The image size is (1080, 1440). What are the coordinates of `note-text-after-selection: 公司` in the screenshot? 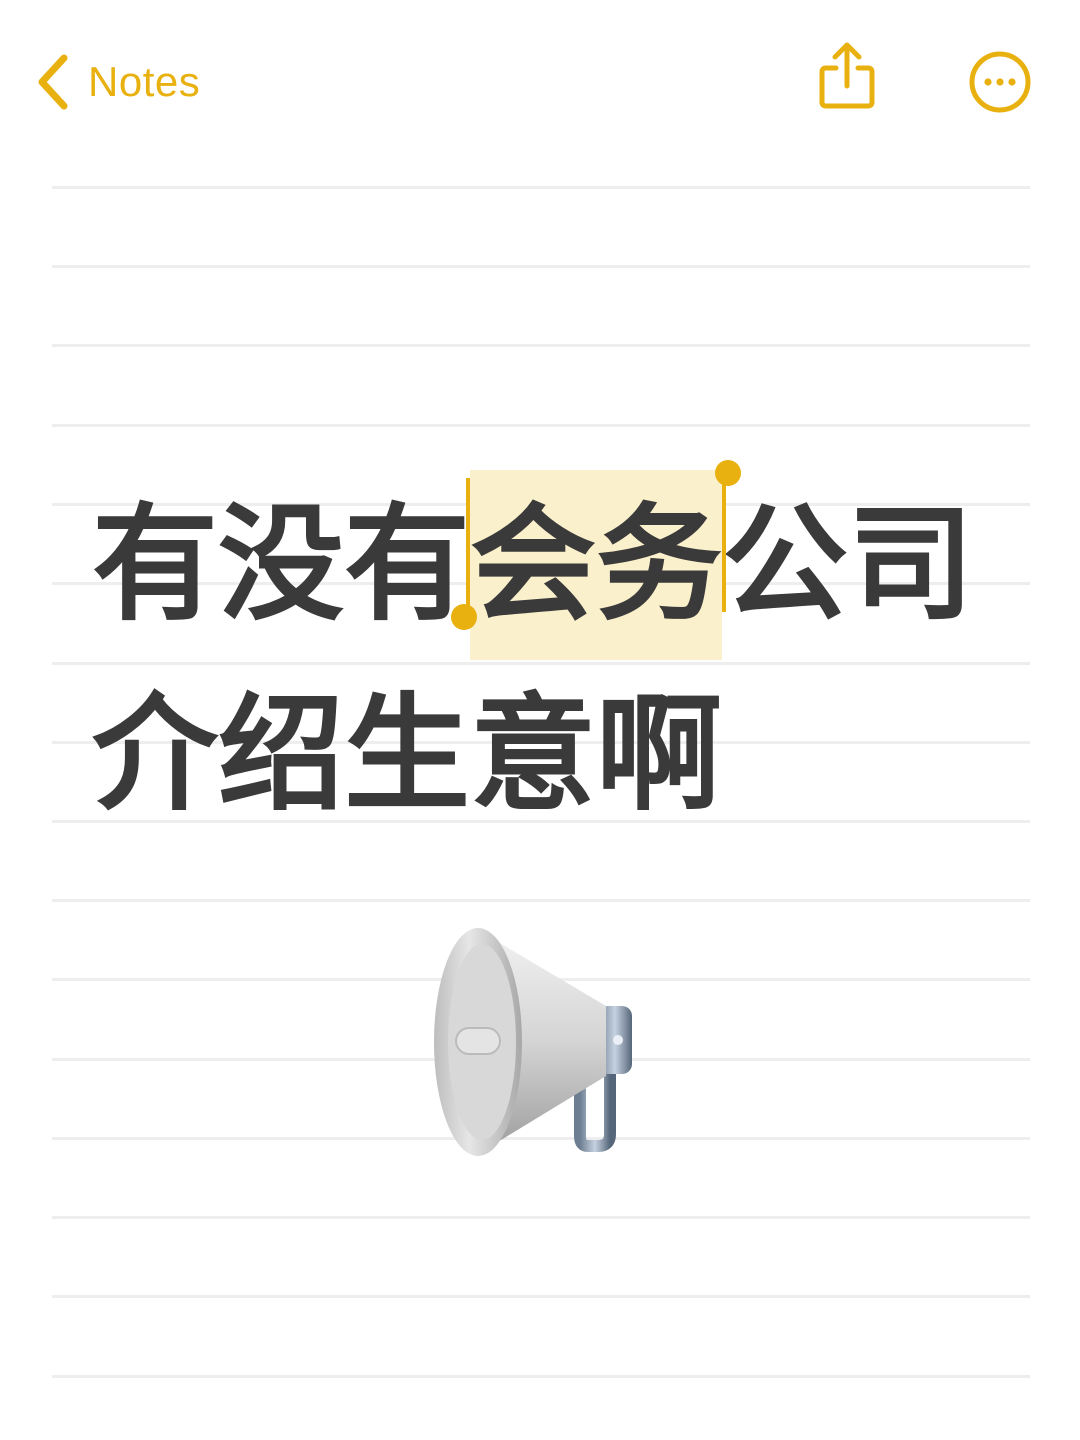 It's located at (848, 564).